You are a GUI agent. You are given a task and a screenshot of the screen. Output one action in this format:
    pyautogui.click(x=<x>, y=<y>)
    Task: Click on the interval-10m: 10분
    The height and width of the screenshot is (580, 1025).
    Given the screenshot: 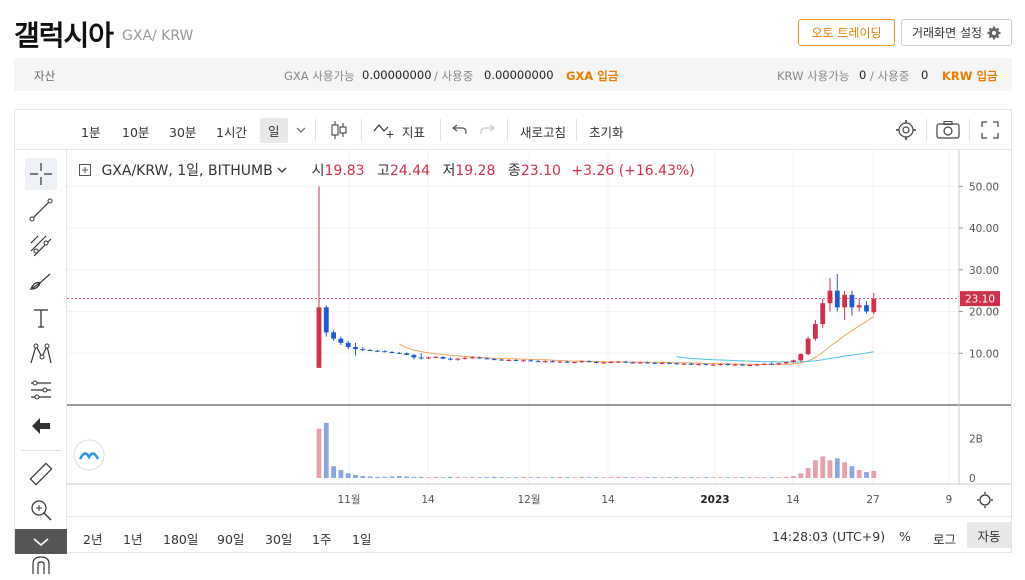 What is the action you would take?
    pyautogui.click(x=135, y=131)
    